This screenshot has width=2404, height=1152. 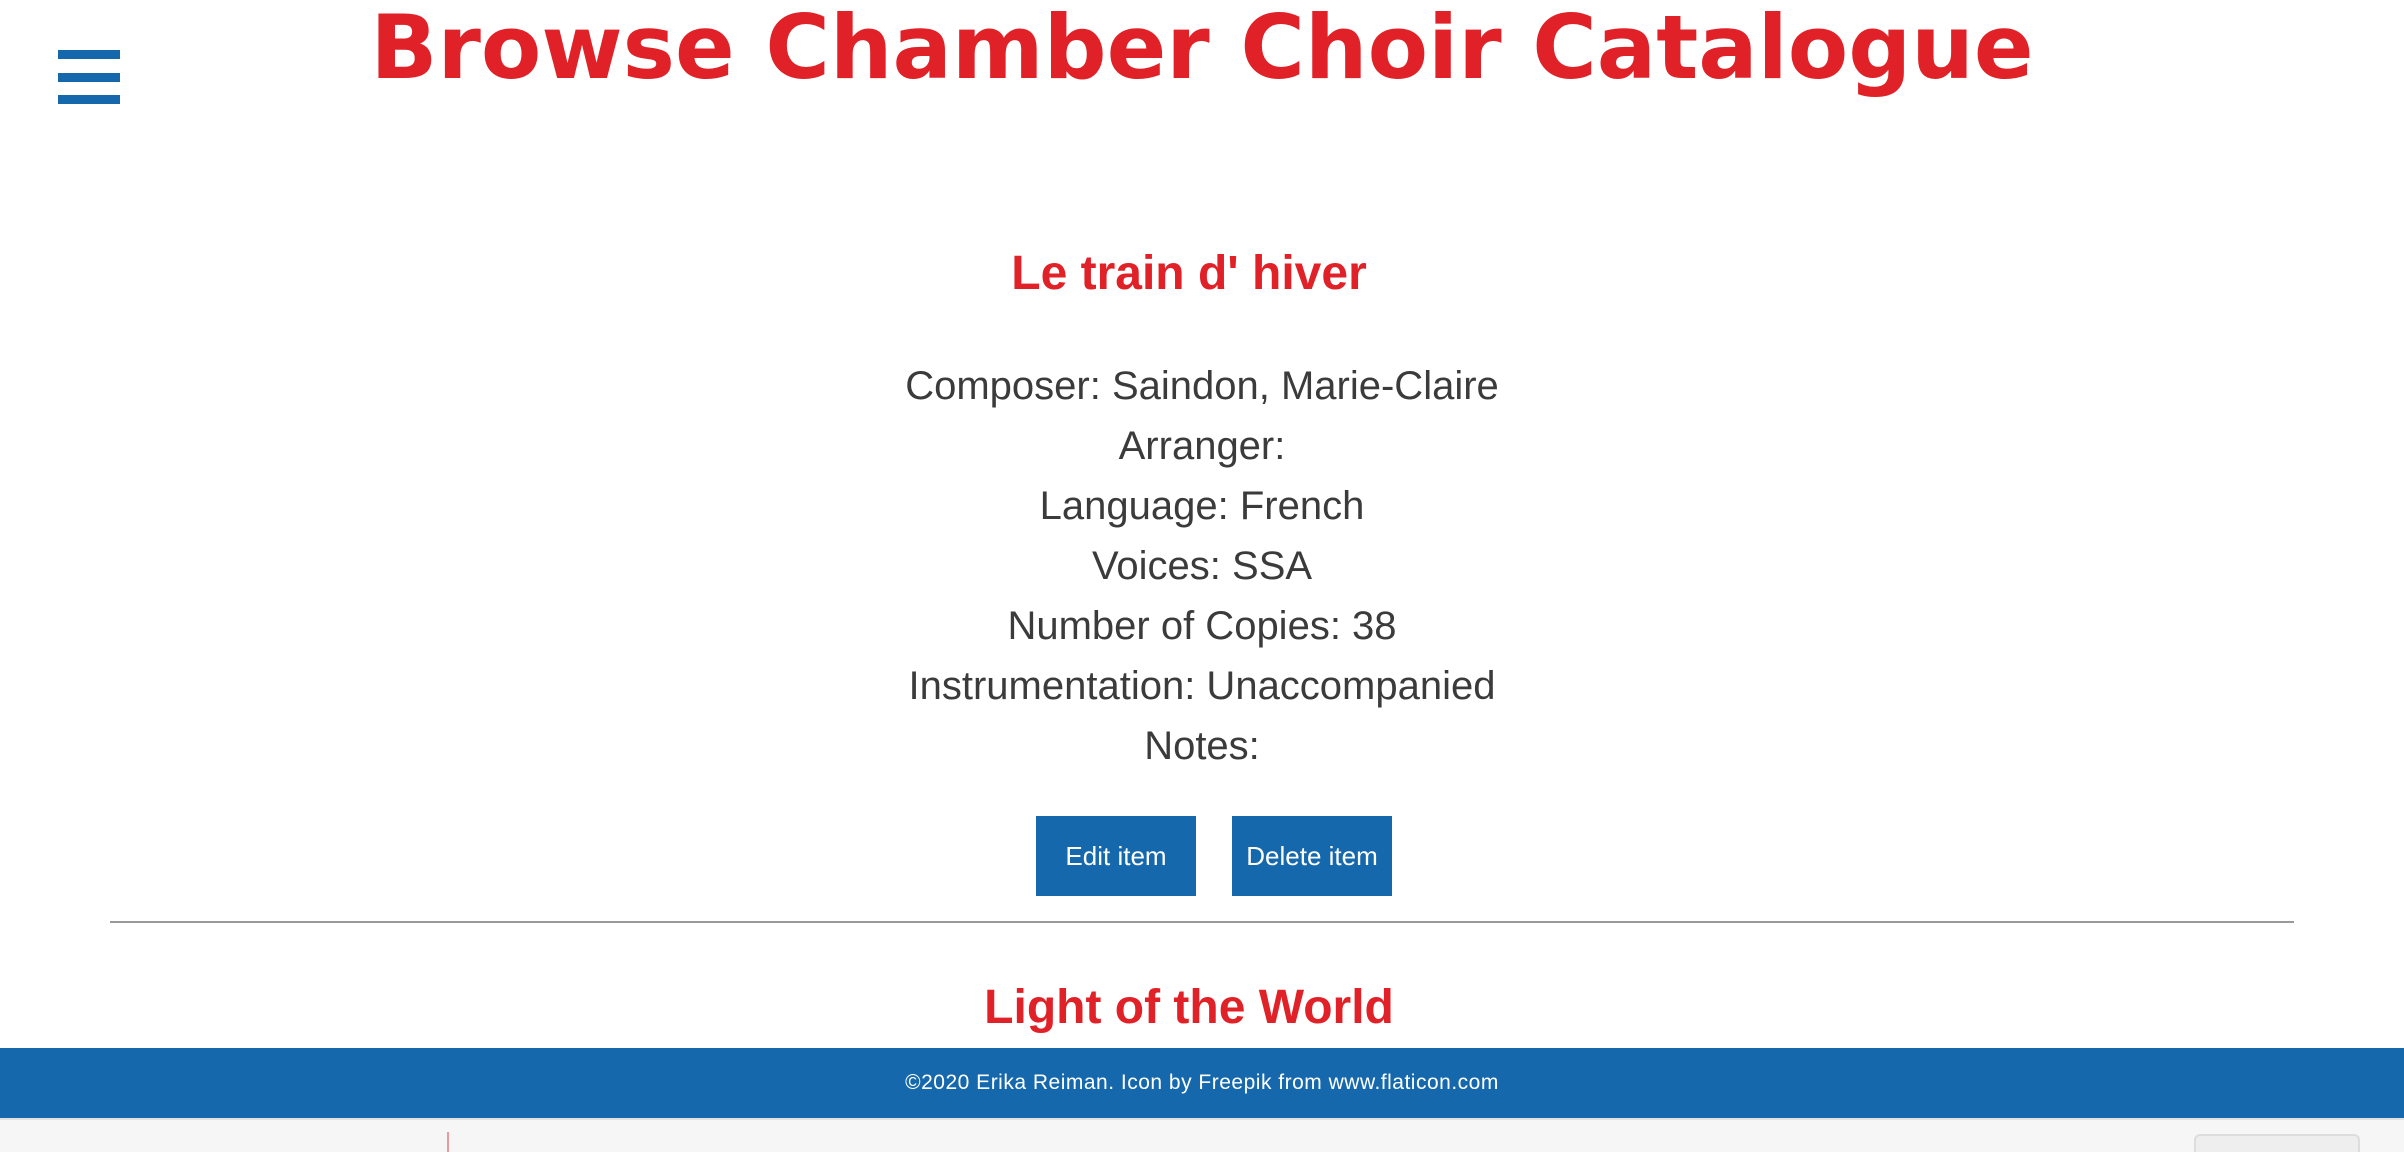 What do you see at coordinates (1202, 922) in the screenshot?
I see `item-divider` at bounding box center [1202, 922].